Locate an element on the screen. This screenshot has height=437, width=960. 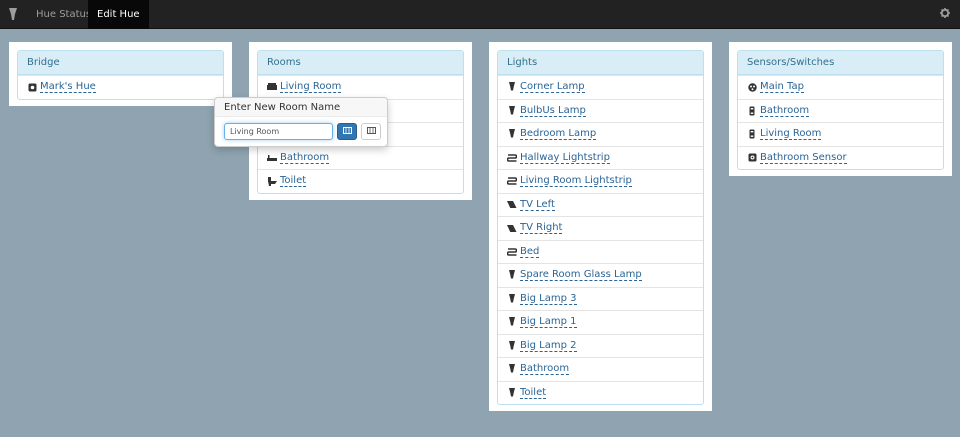
room-link: Living Room is located at coordinates (311, 87).